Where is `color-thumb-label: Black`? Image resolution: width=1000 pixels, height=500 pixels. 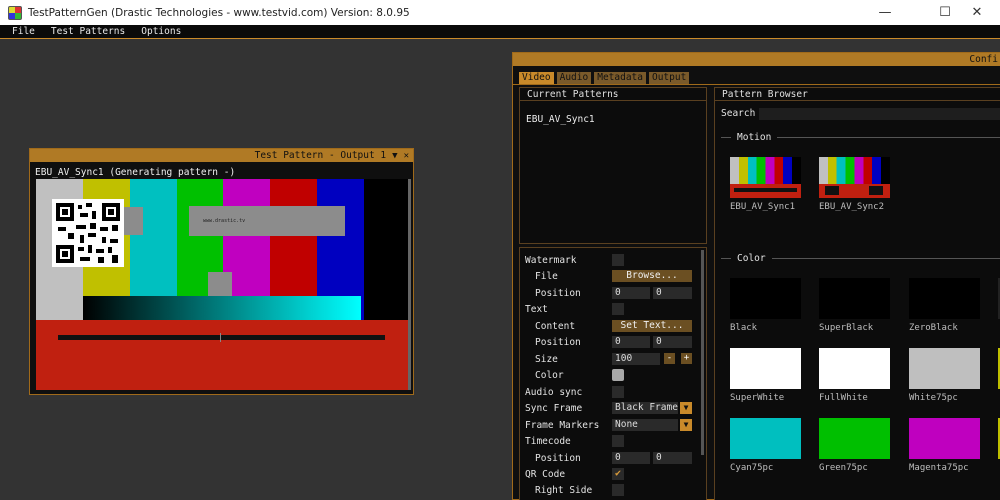 color-thumb-label: Black is located at coordinates (744, 328).